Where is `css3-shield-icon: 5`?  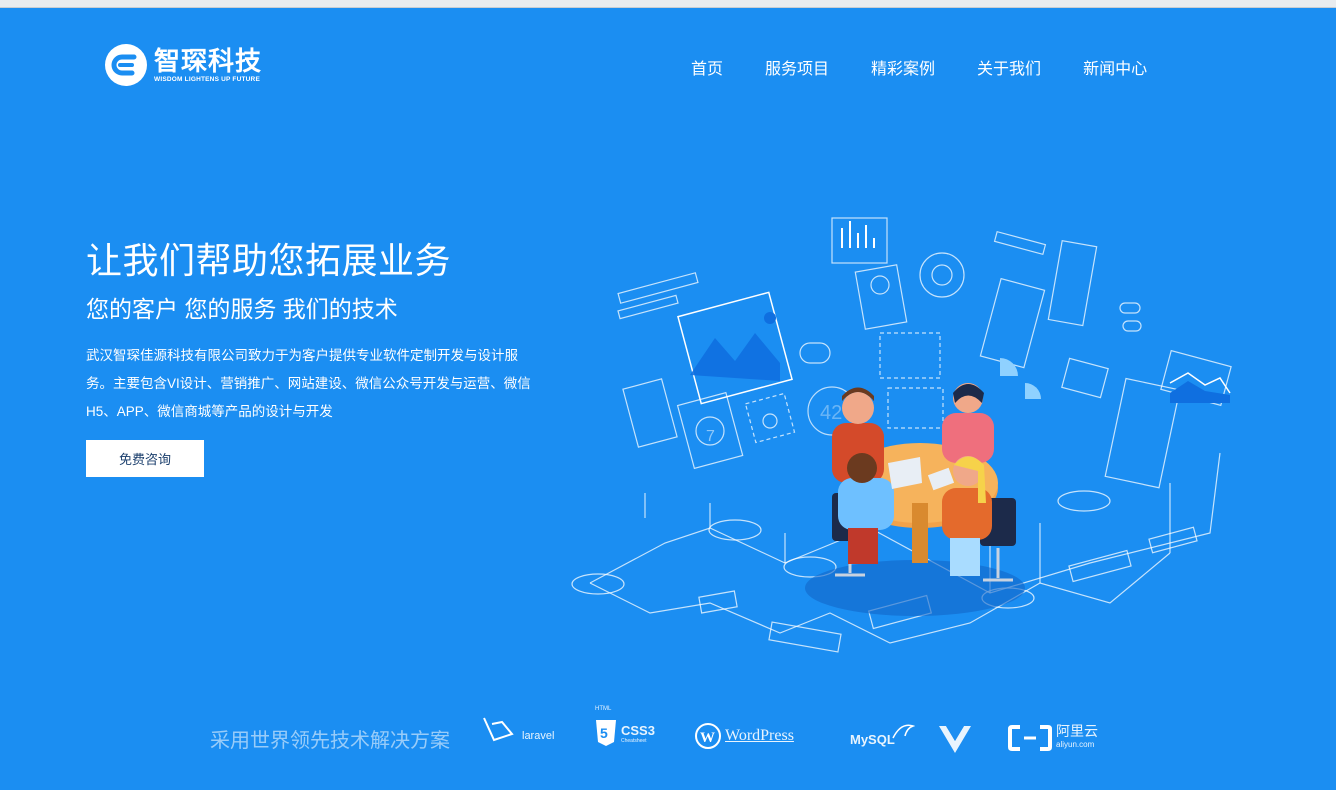
css3-shield-icon: 5 is located at coordinates (606, 733).